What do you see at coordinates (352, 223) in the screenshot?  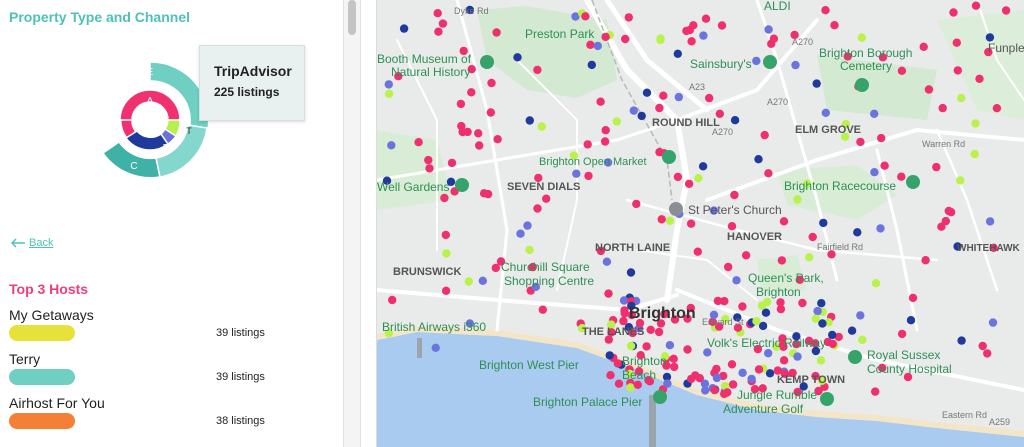 I see `scrollbar` at bounding box center [352, 223].